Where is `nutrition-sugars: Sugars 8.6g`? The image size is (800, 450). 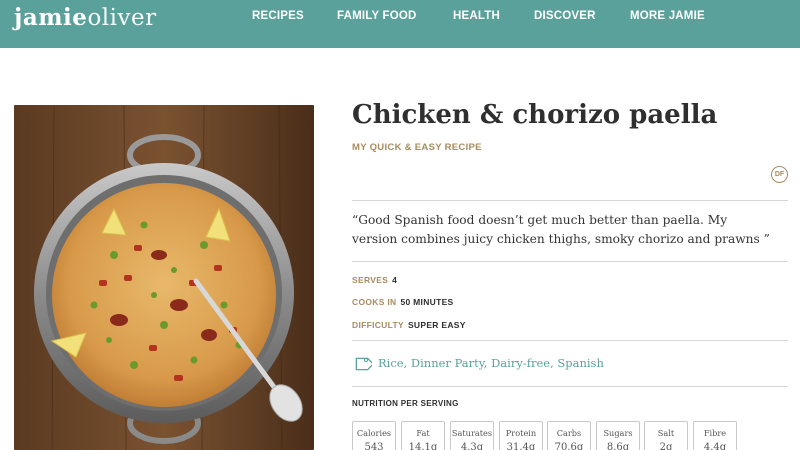
nutrition-sugars: Sugars 8.6g is located at coordinates (618, 435).